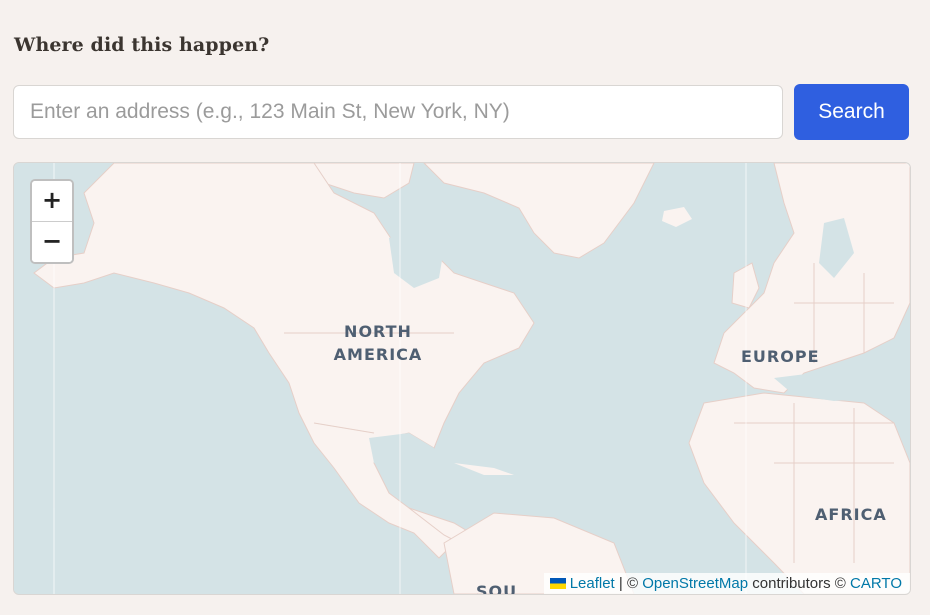 This screenshot has width=930, height=615. I want to click on ukraine-flag-icon, so click(557, 583).